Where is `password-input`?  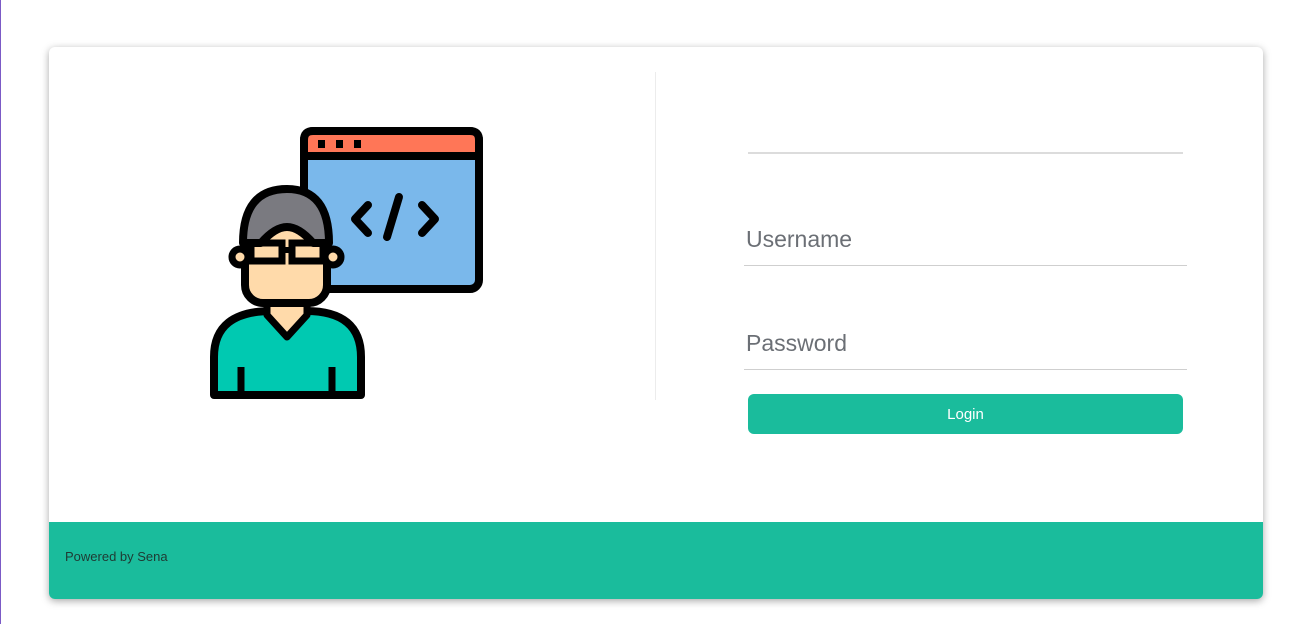
password-input is located at coordinates (961, 343).